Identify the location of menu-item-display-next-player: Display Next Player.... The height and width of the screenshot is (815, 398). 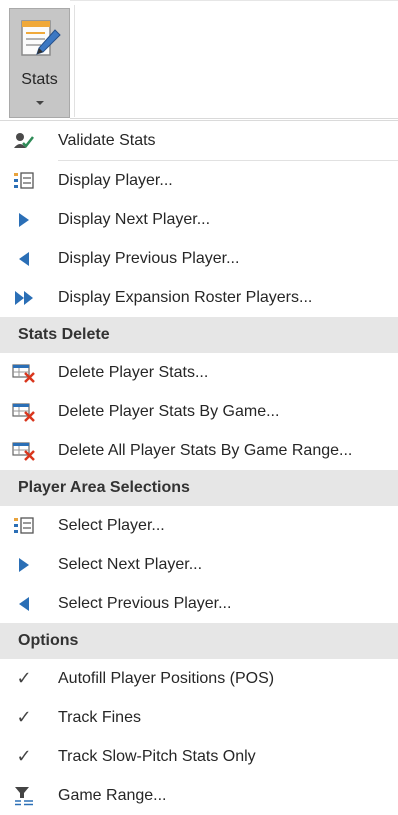
(199, 219).